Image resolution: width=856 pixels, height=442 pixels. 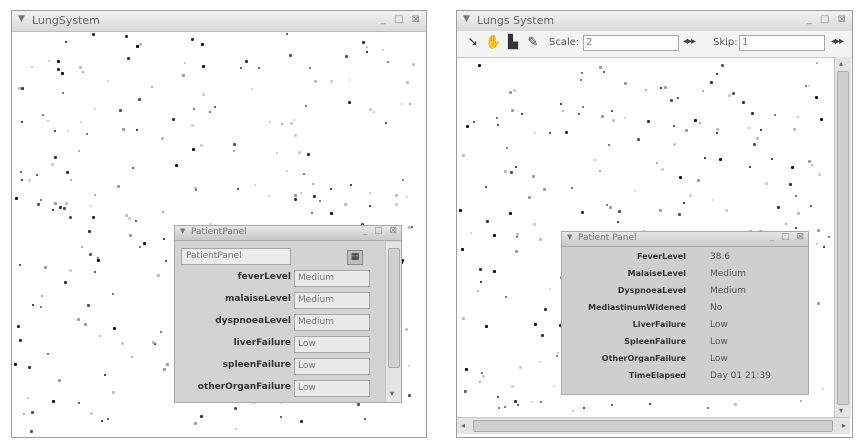 What do you see at coordinates (841, 63) in the screenshot?
I see `scroll-up-arrow-icon: ▴` at bounding box center [841, 63].